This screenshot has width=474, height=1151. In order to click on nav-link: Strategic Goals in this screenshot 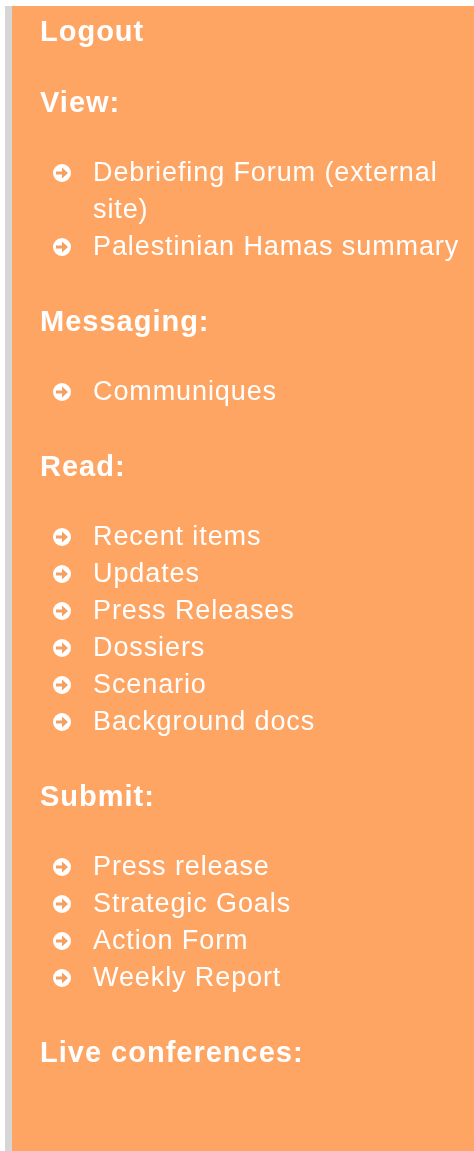, I will do `click(192, 903)`.